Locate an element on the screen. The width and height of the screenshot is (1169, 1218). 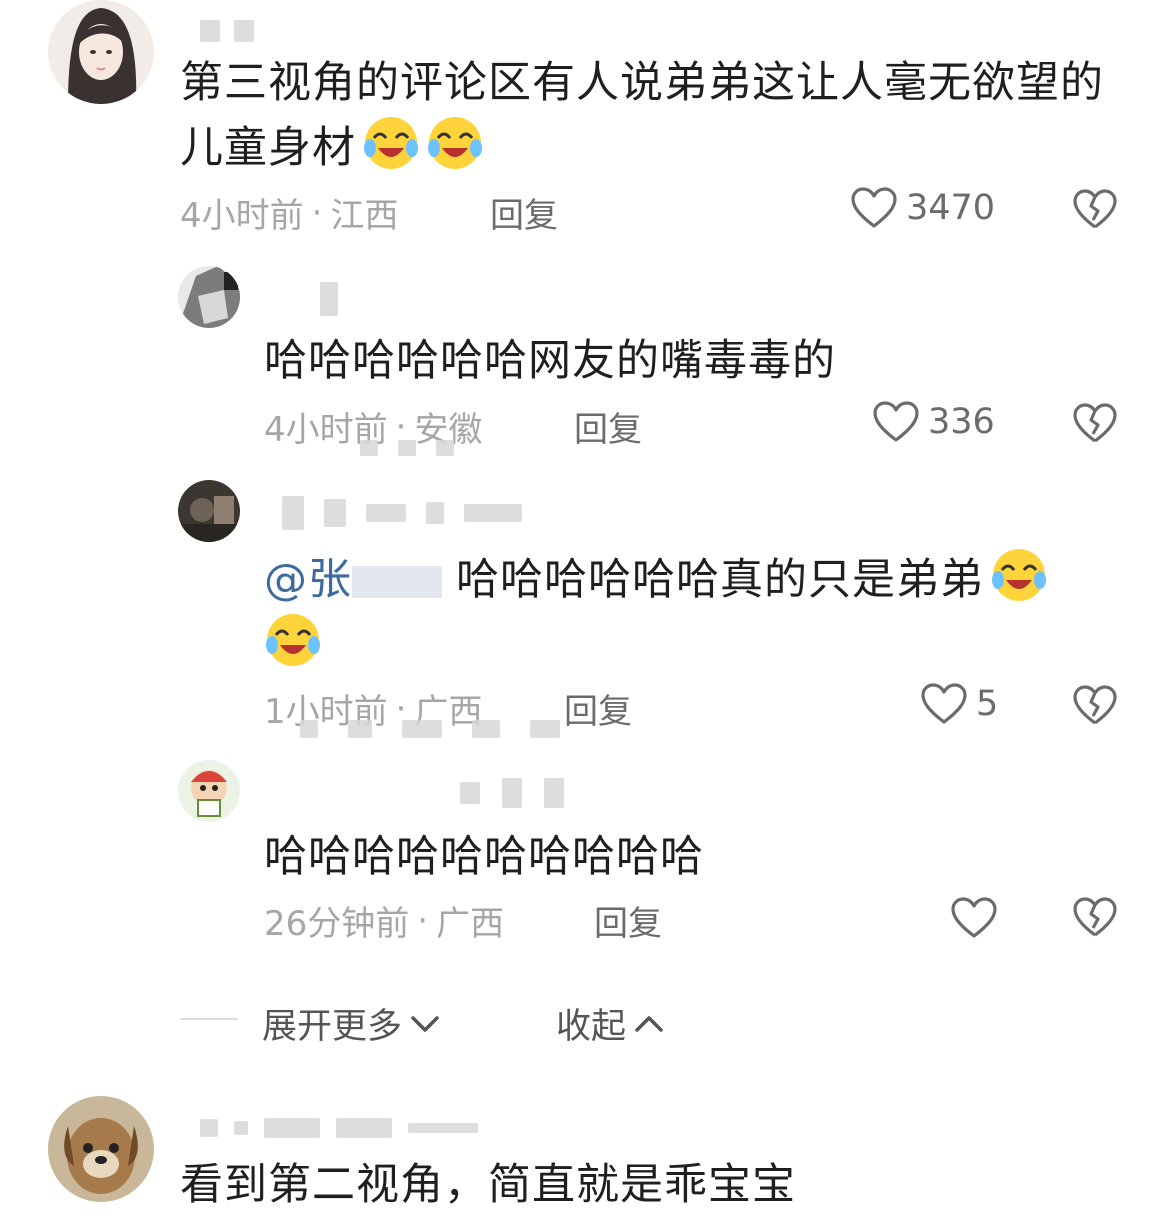
like-count: 5 is located at coordinates (987, 704).